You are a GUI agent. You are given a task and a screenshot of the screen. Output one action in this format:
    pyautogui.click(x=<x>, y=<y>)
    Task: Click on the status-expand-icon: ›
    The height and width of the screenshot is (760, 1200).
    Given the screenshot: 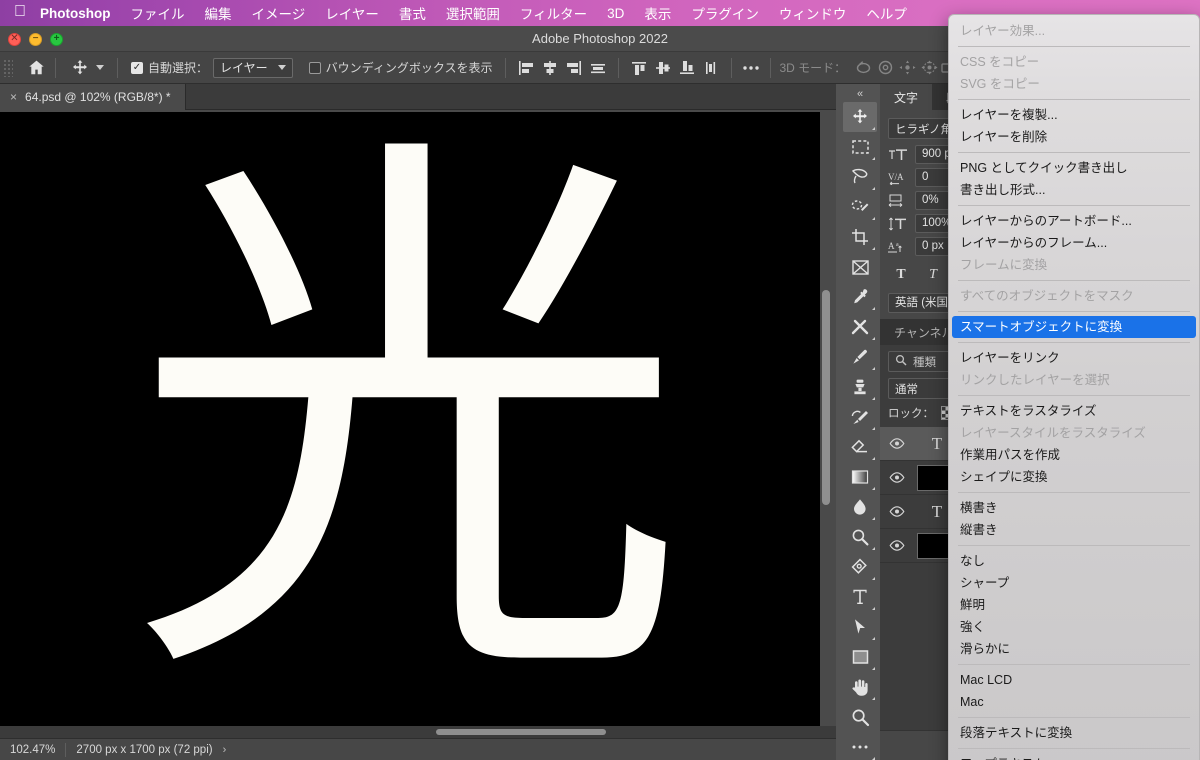 What is the action you would take?
    pyautogui.click(x=225, y=750)
    